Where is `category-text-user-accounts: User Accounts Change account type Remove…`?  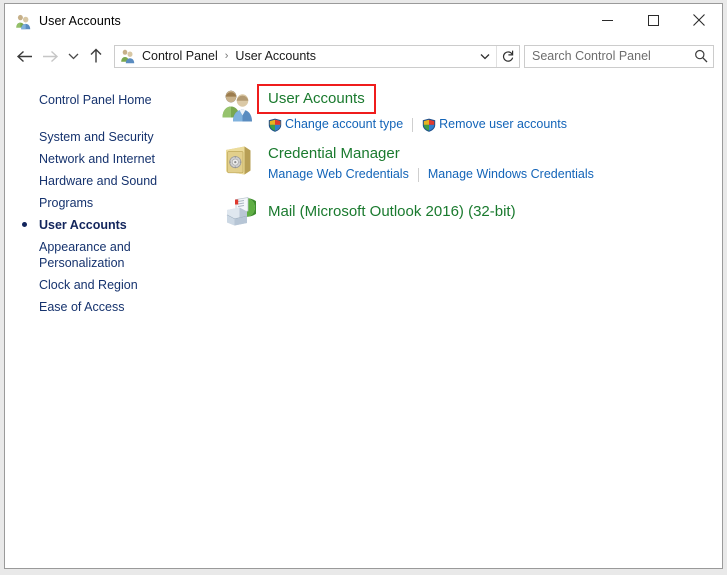
category-text-user-accounts: User Accounts Change account type Remove… is located at coordinates (412, 108).